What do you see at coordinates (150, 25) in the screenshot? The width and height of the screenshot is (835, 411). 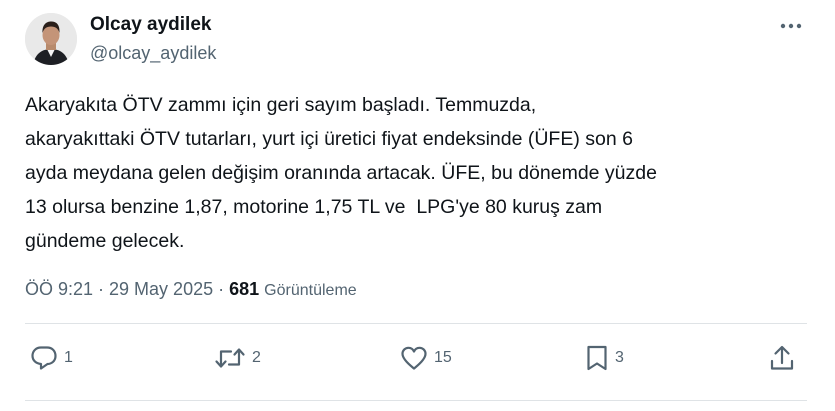 I see `author-display-name: Olcay aydilek` at bounding box center [150, 25].